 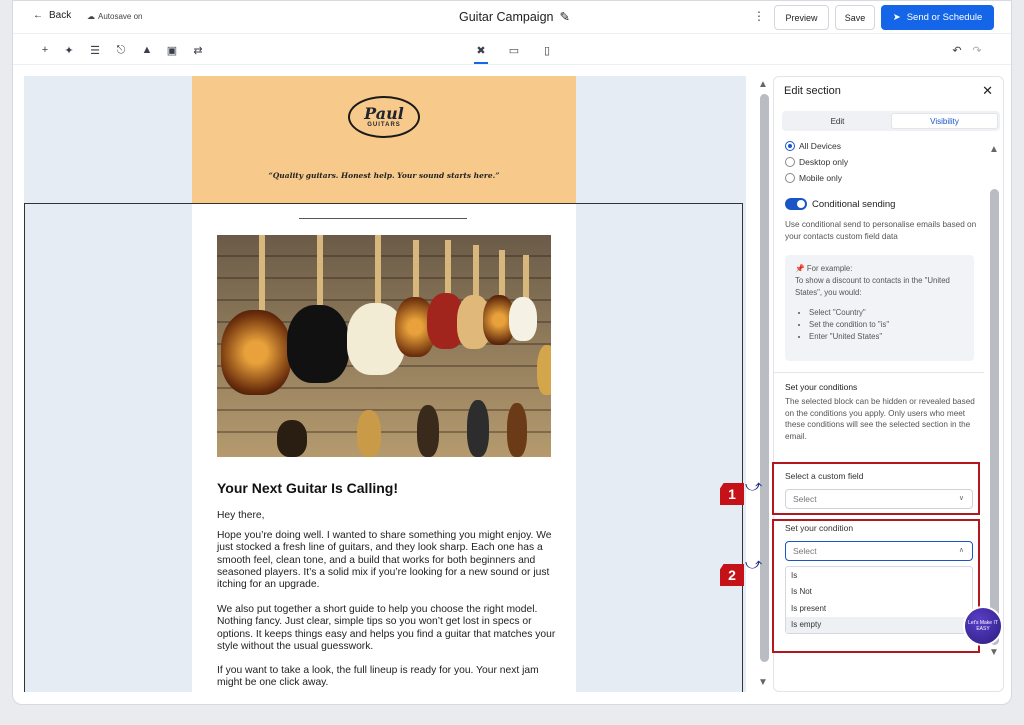 I want to click on logo-name: Paul, so click(x=384, y=113).